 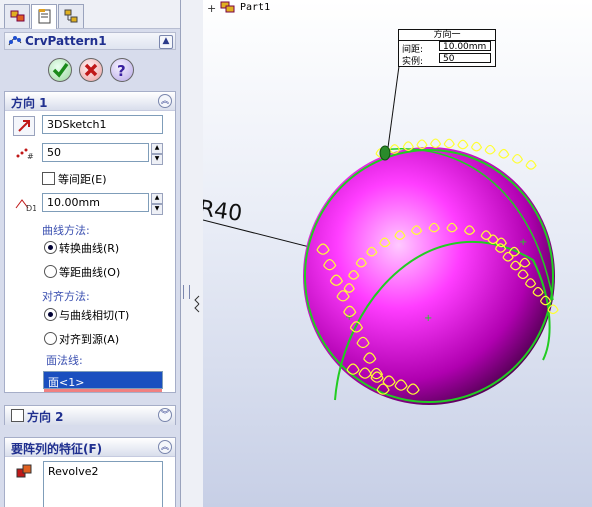 I want to click on reverse-direction-icon, so click(x=24, y=126).